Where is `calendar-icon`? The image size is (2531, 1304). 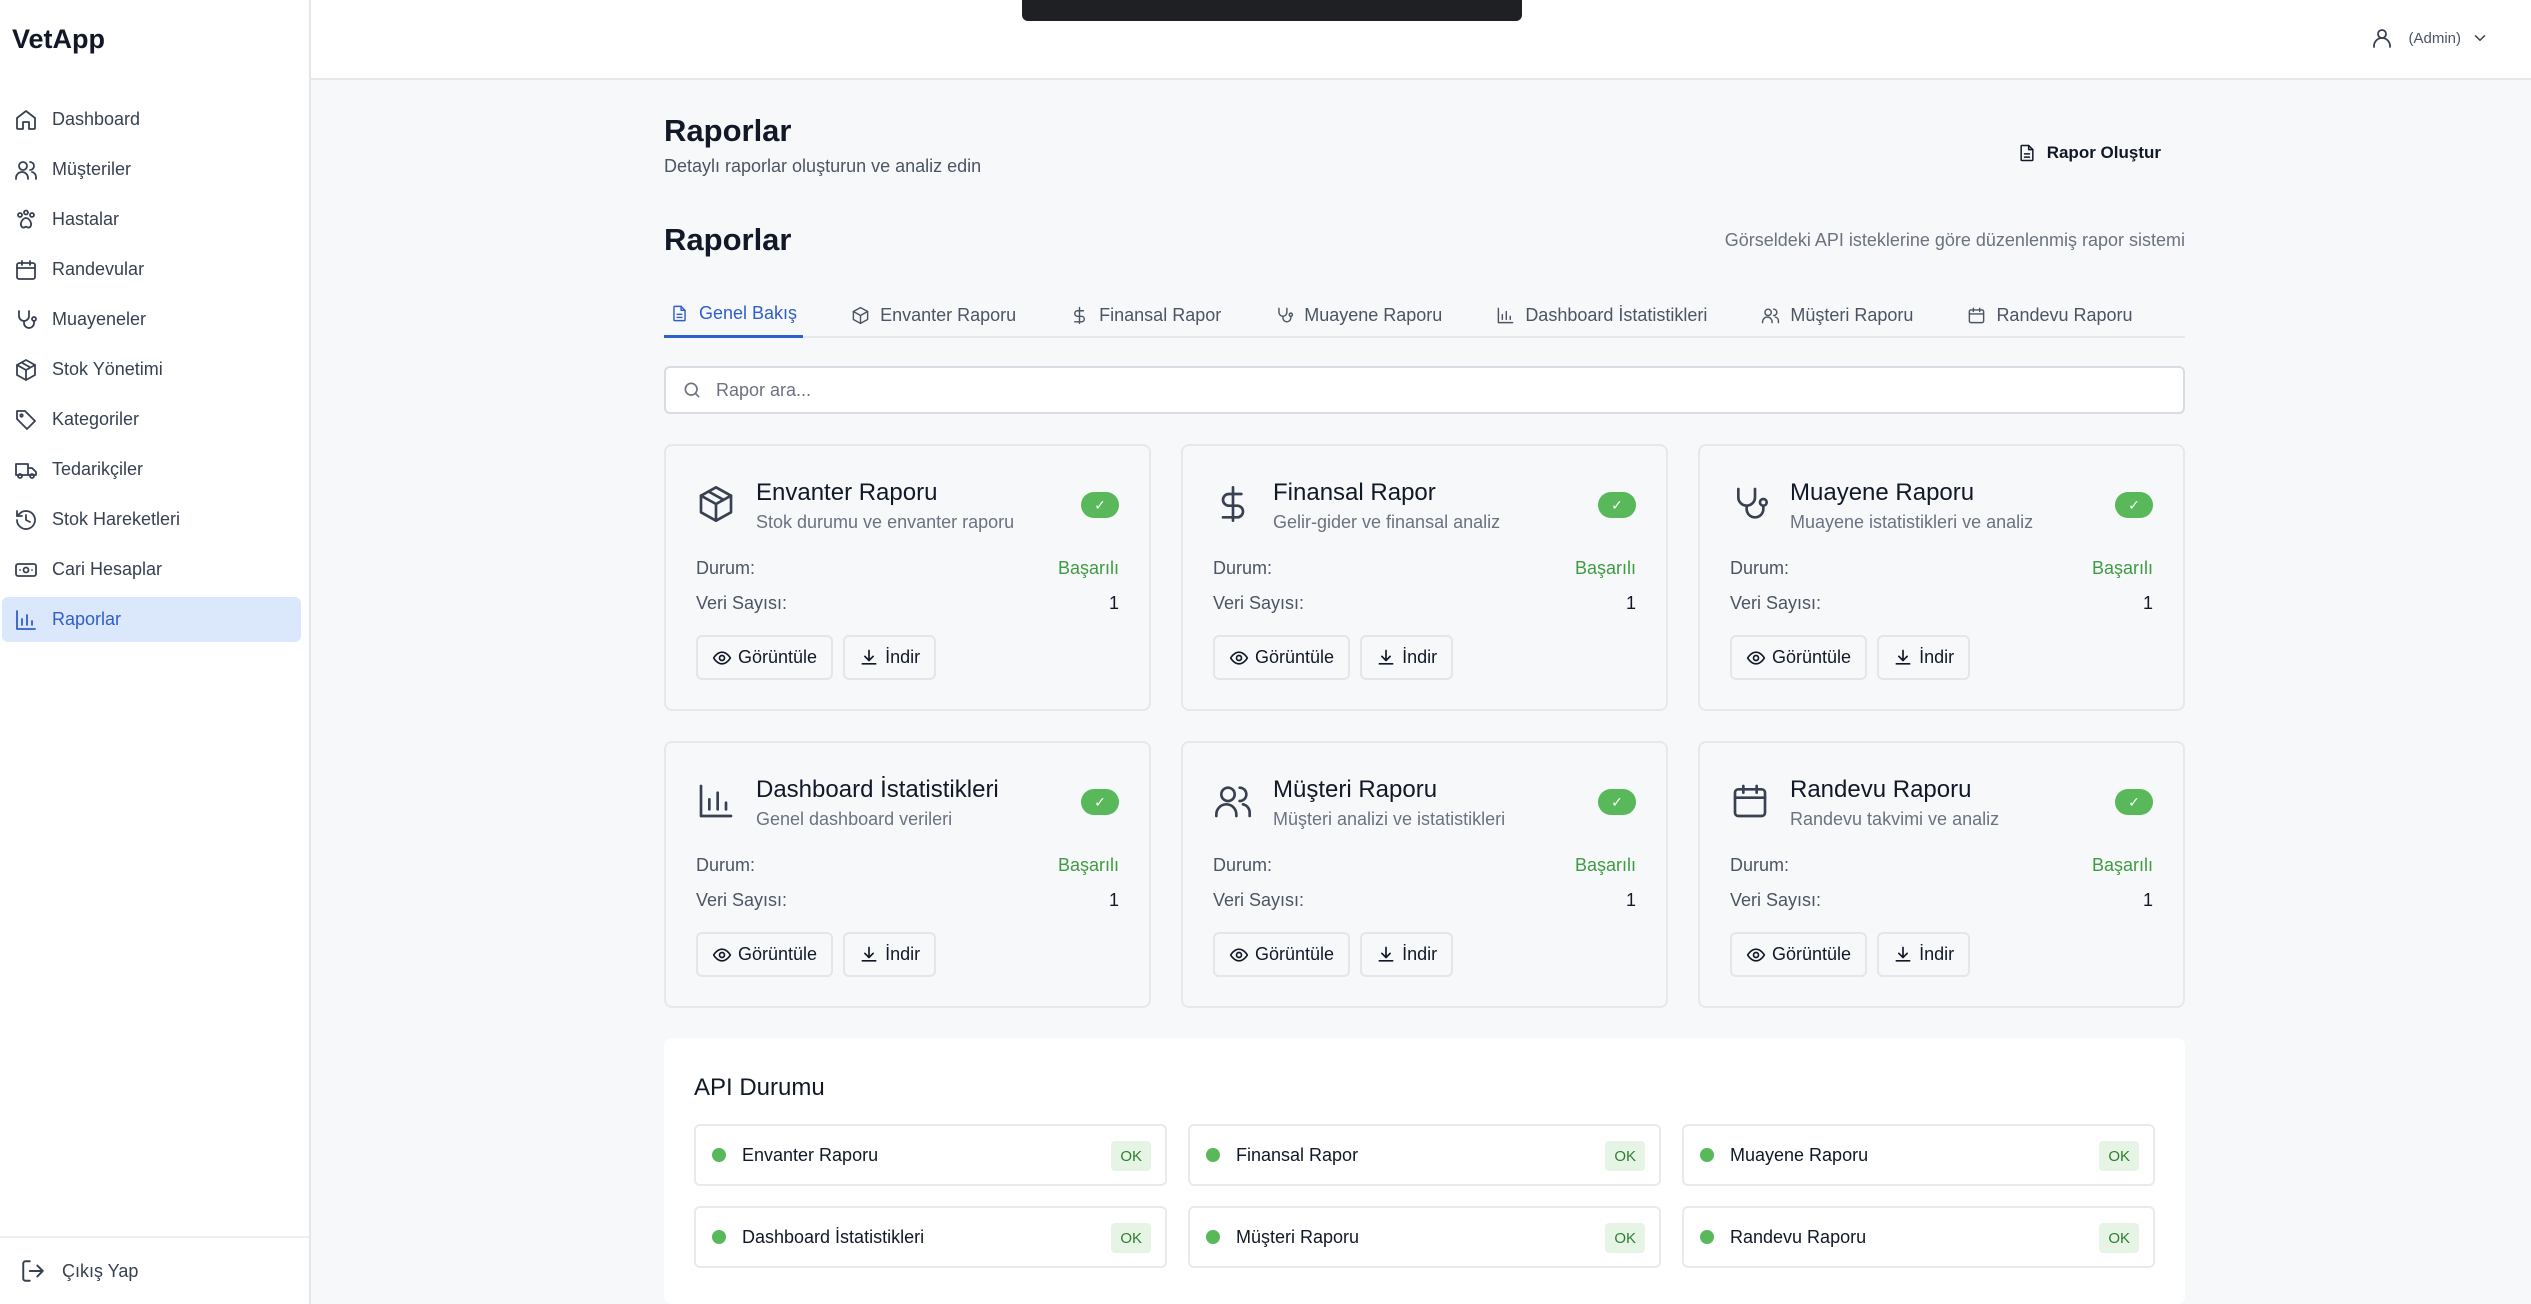
calendar-icon is located at coordinates (26, 269).